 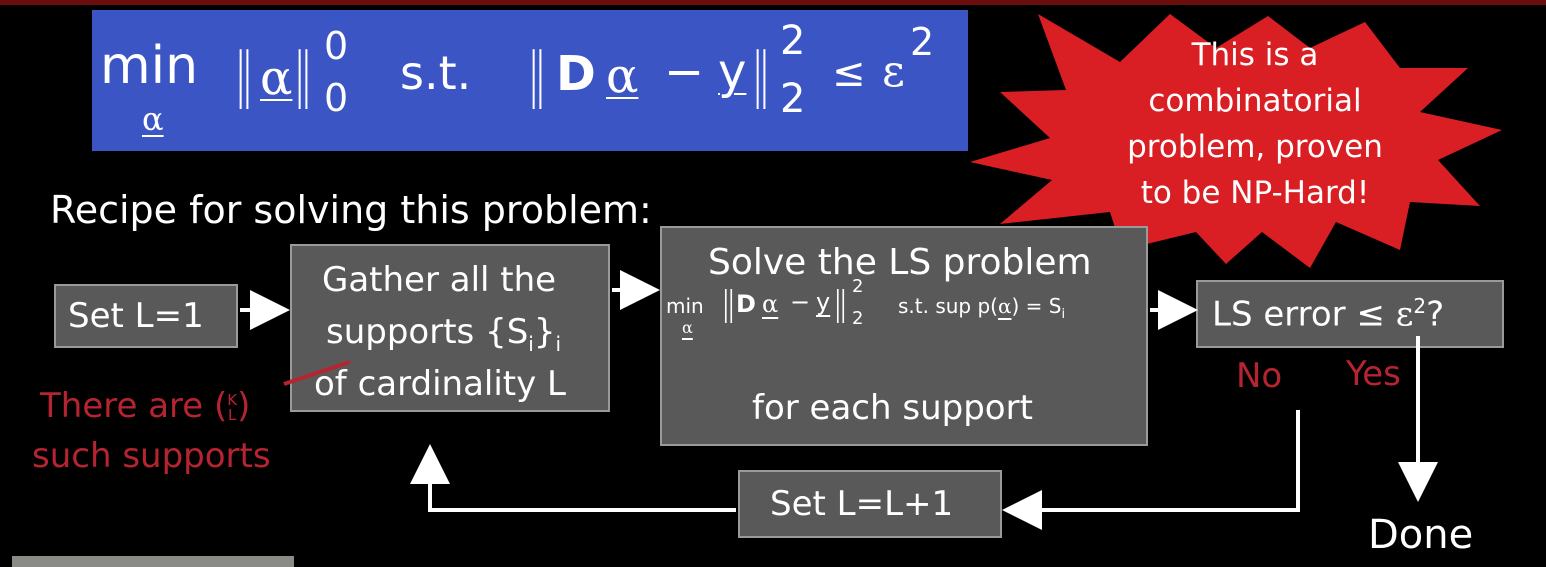 I want to click on arrow-no-branch, so click(x=1151, y=470).